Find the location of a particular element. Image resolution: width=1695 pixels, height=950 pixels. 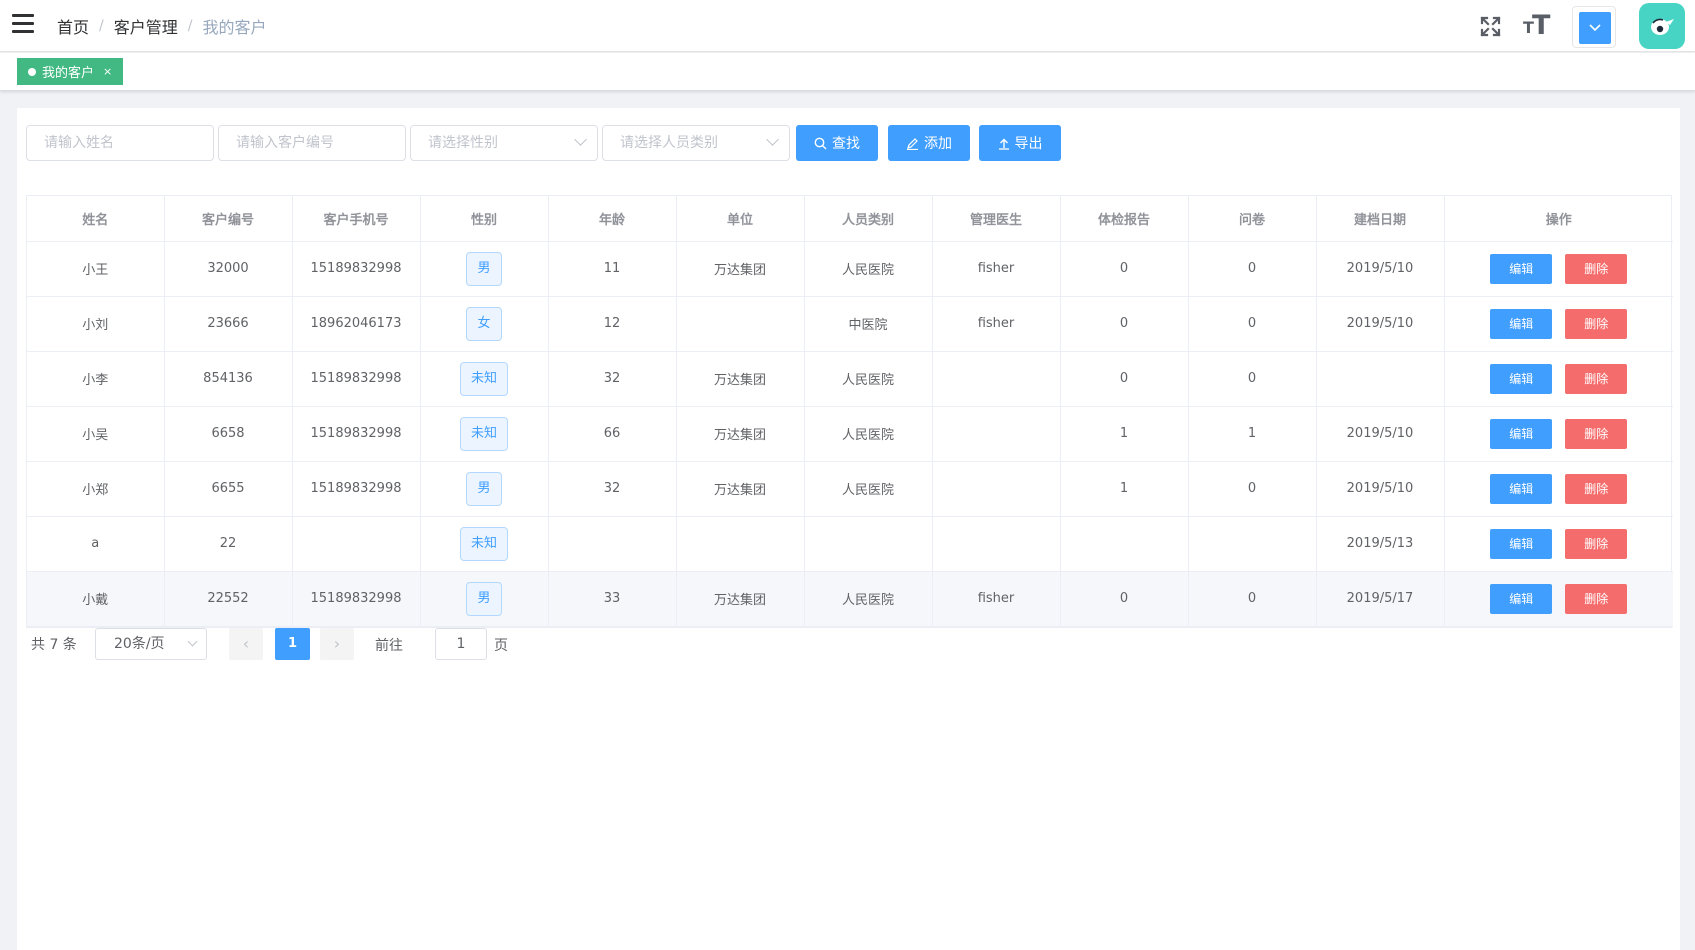

gender-select: 请选择性别 is located at coordinates (504, 143).